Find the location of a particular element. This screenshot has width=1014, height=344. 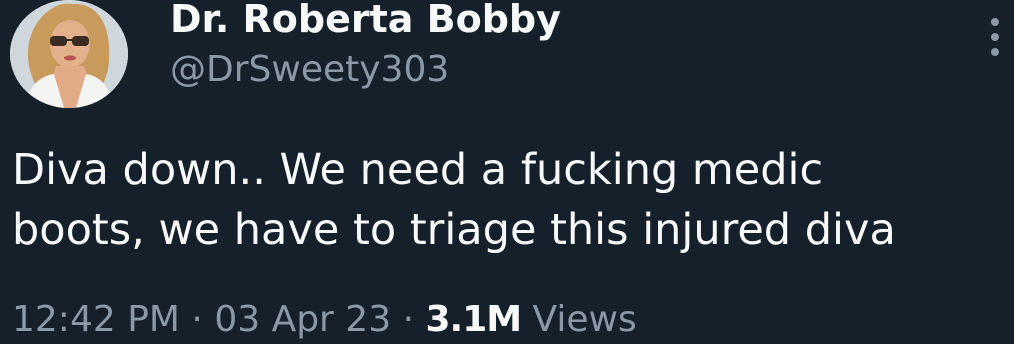

tweet-date: 03 Apr 23 is located at coordinates (302, 319).